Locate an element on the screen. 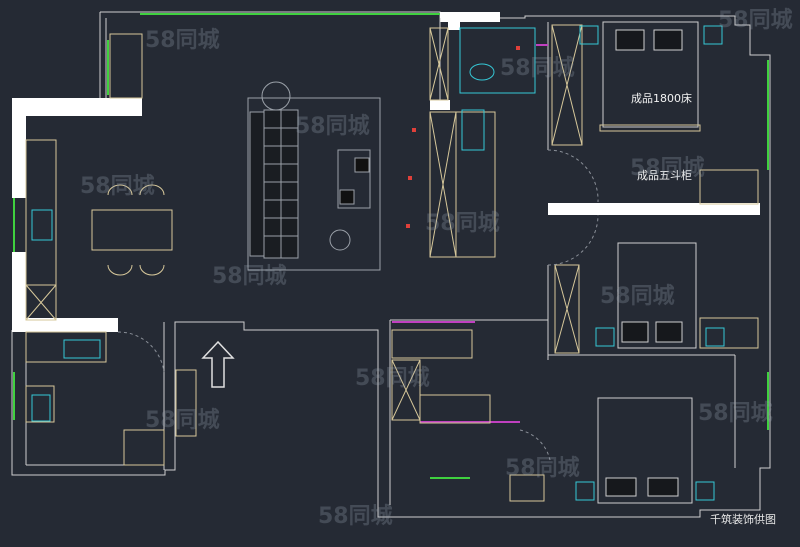 The height and width of the screenshot is (547, 800). image-credit: 千筑装饰供图 is located at coordinates (743, 519).